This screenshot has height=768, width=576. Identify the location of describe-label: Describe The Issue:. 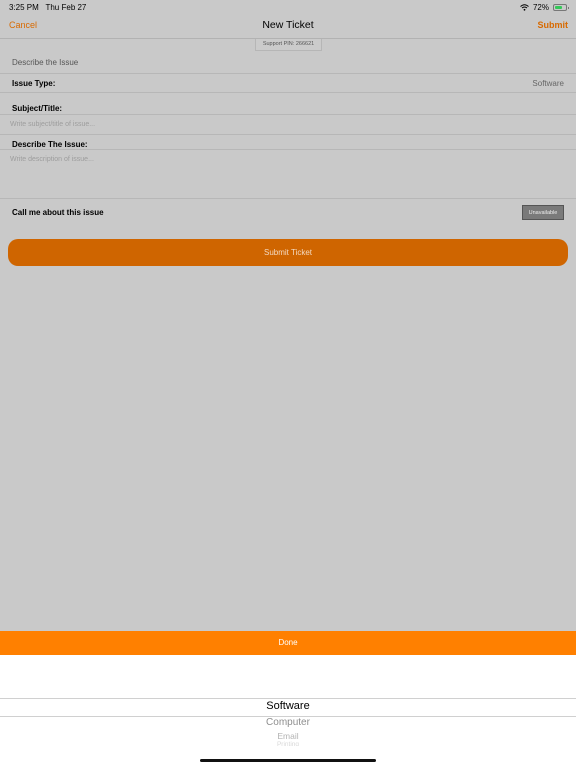
(50, 144).